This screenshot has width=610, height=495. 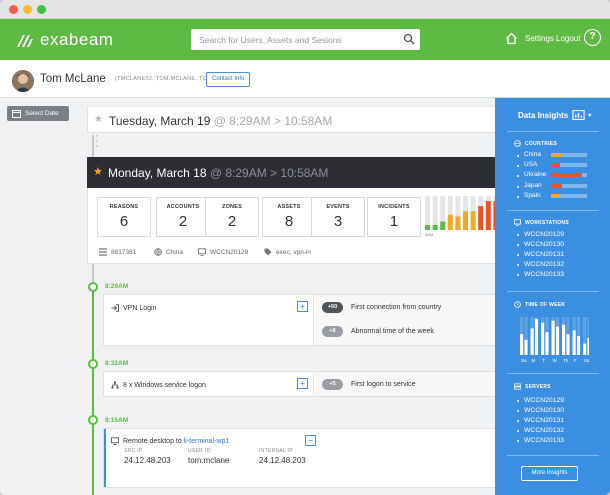 I want to click on maximize-window-button, so click(x=41, y=9).